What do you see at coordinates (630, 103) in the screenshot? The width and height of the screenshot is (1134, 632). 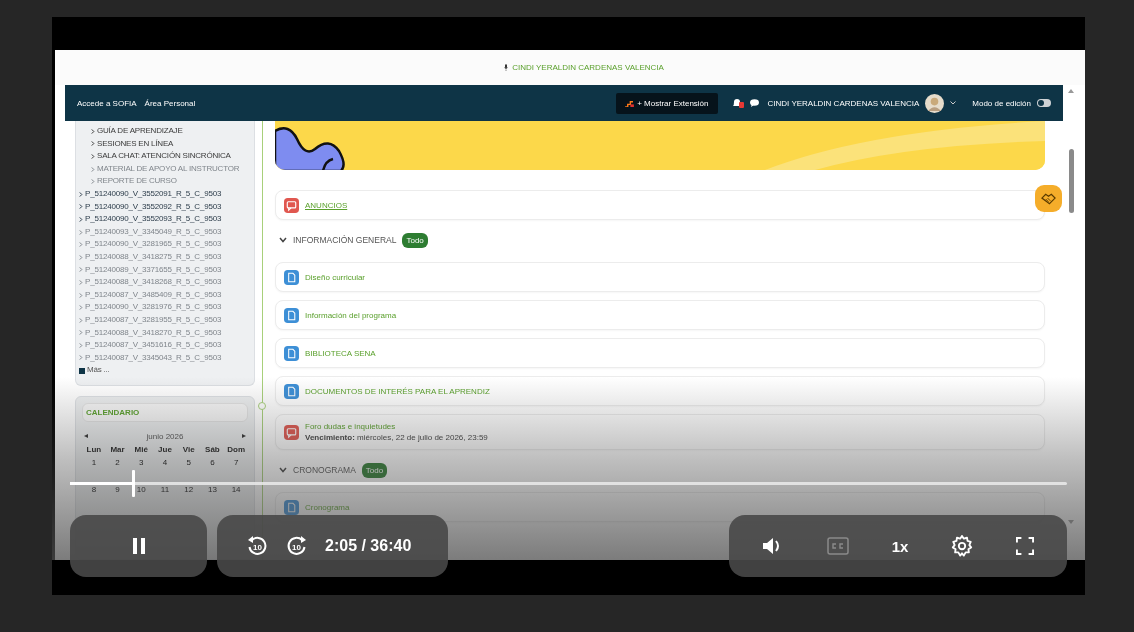 I see `stairs-icon` at bounding box center [630, 103].